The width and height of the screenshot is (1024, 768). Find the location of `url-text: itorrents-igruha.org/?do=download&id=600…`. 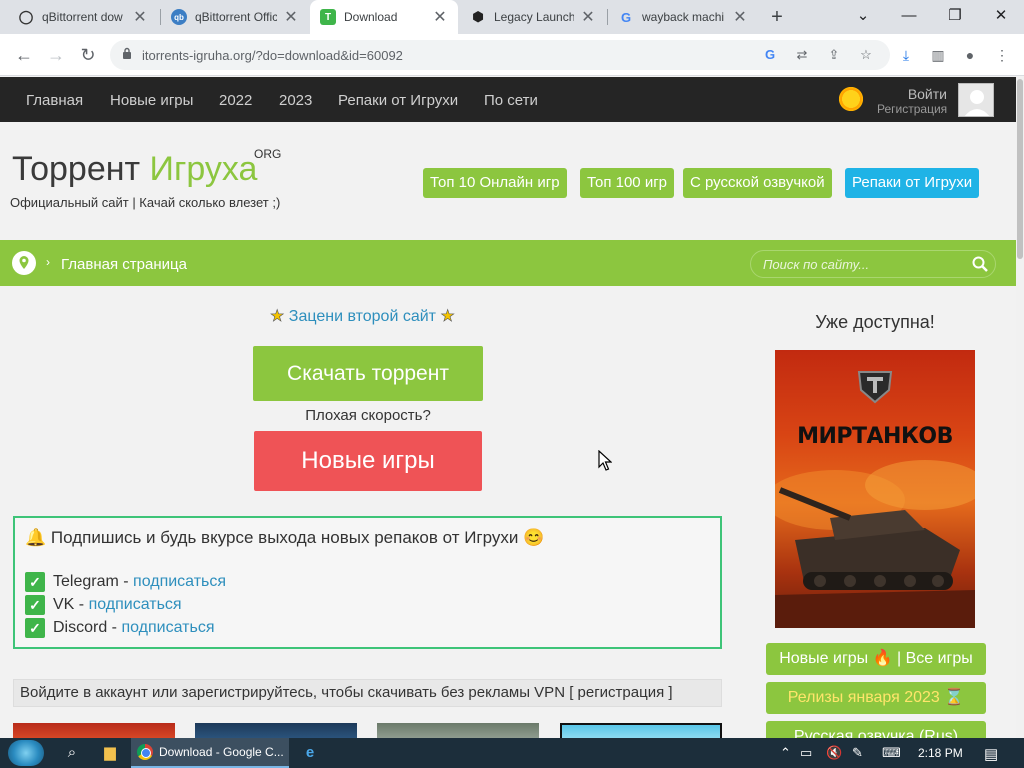

url-text: itorrents-igruha.org/?do=download&id=600… is located at coordinates (272, 55).